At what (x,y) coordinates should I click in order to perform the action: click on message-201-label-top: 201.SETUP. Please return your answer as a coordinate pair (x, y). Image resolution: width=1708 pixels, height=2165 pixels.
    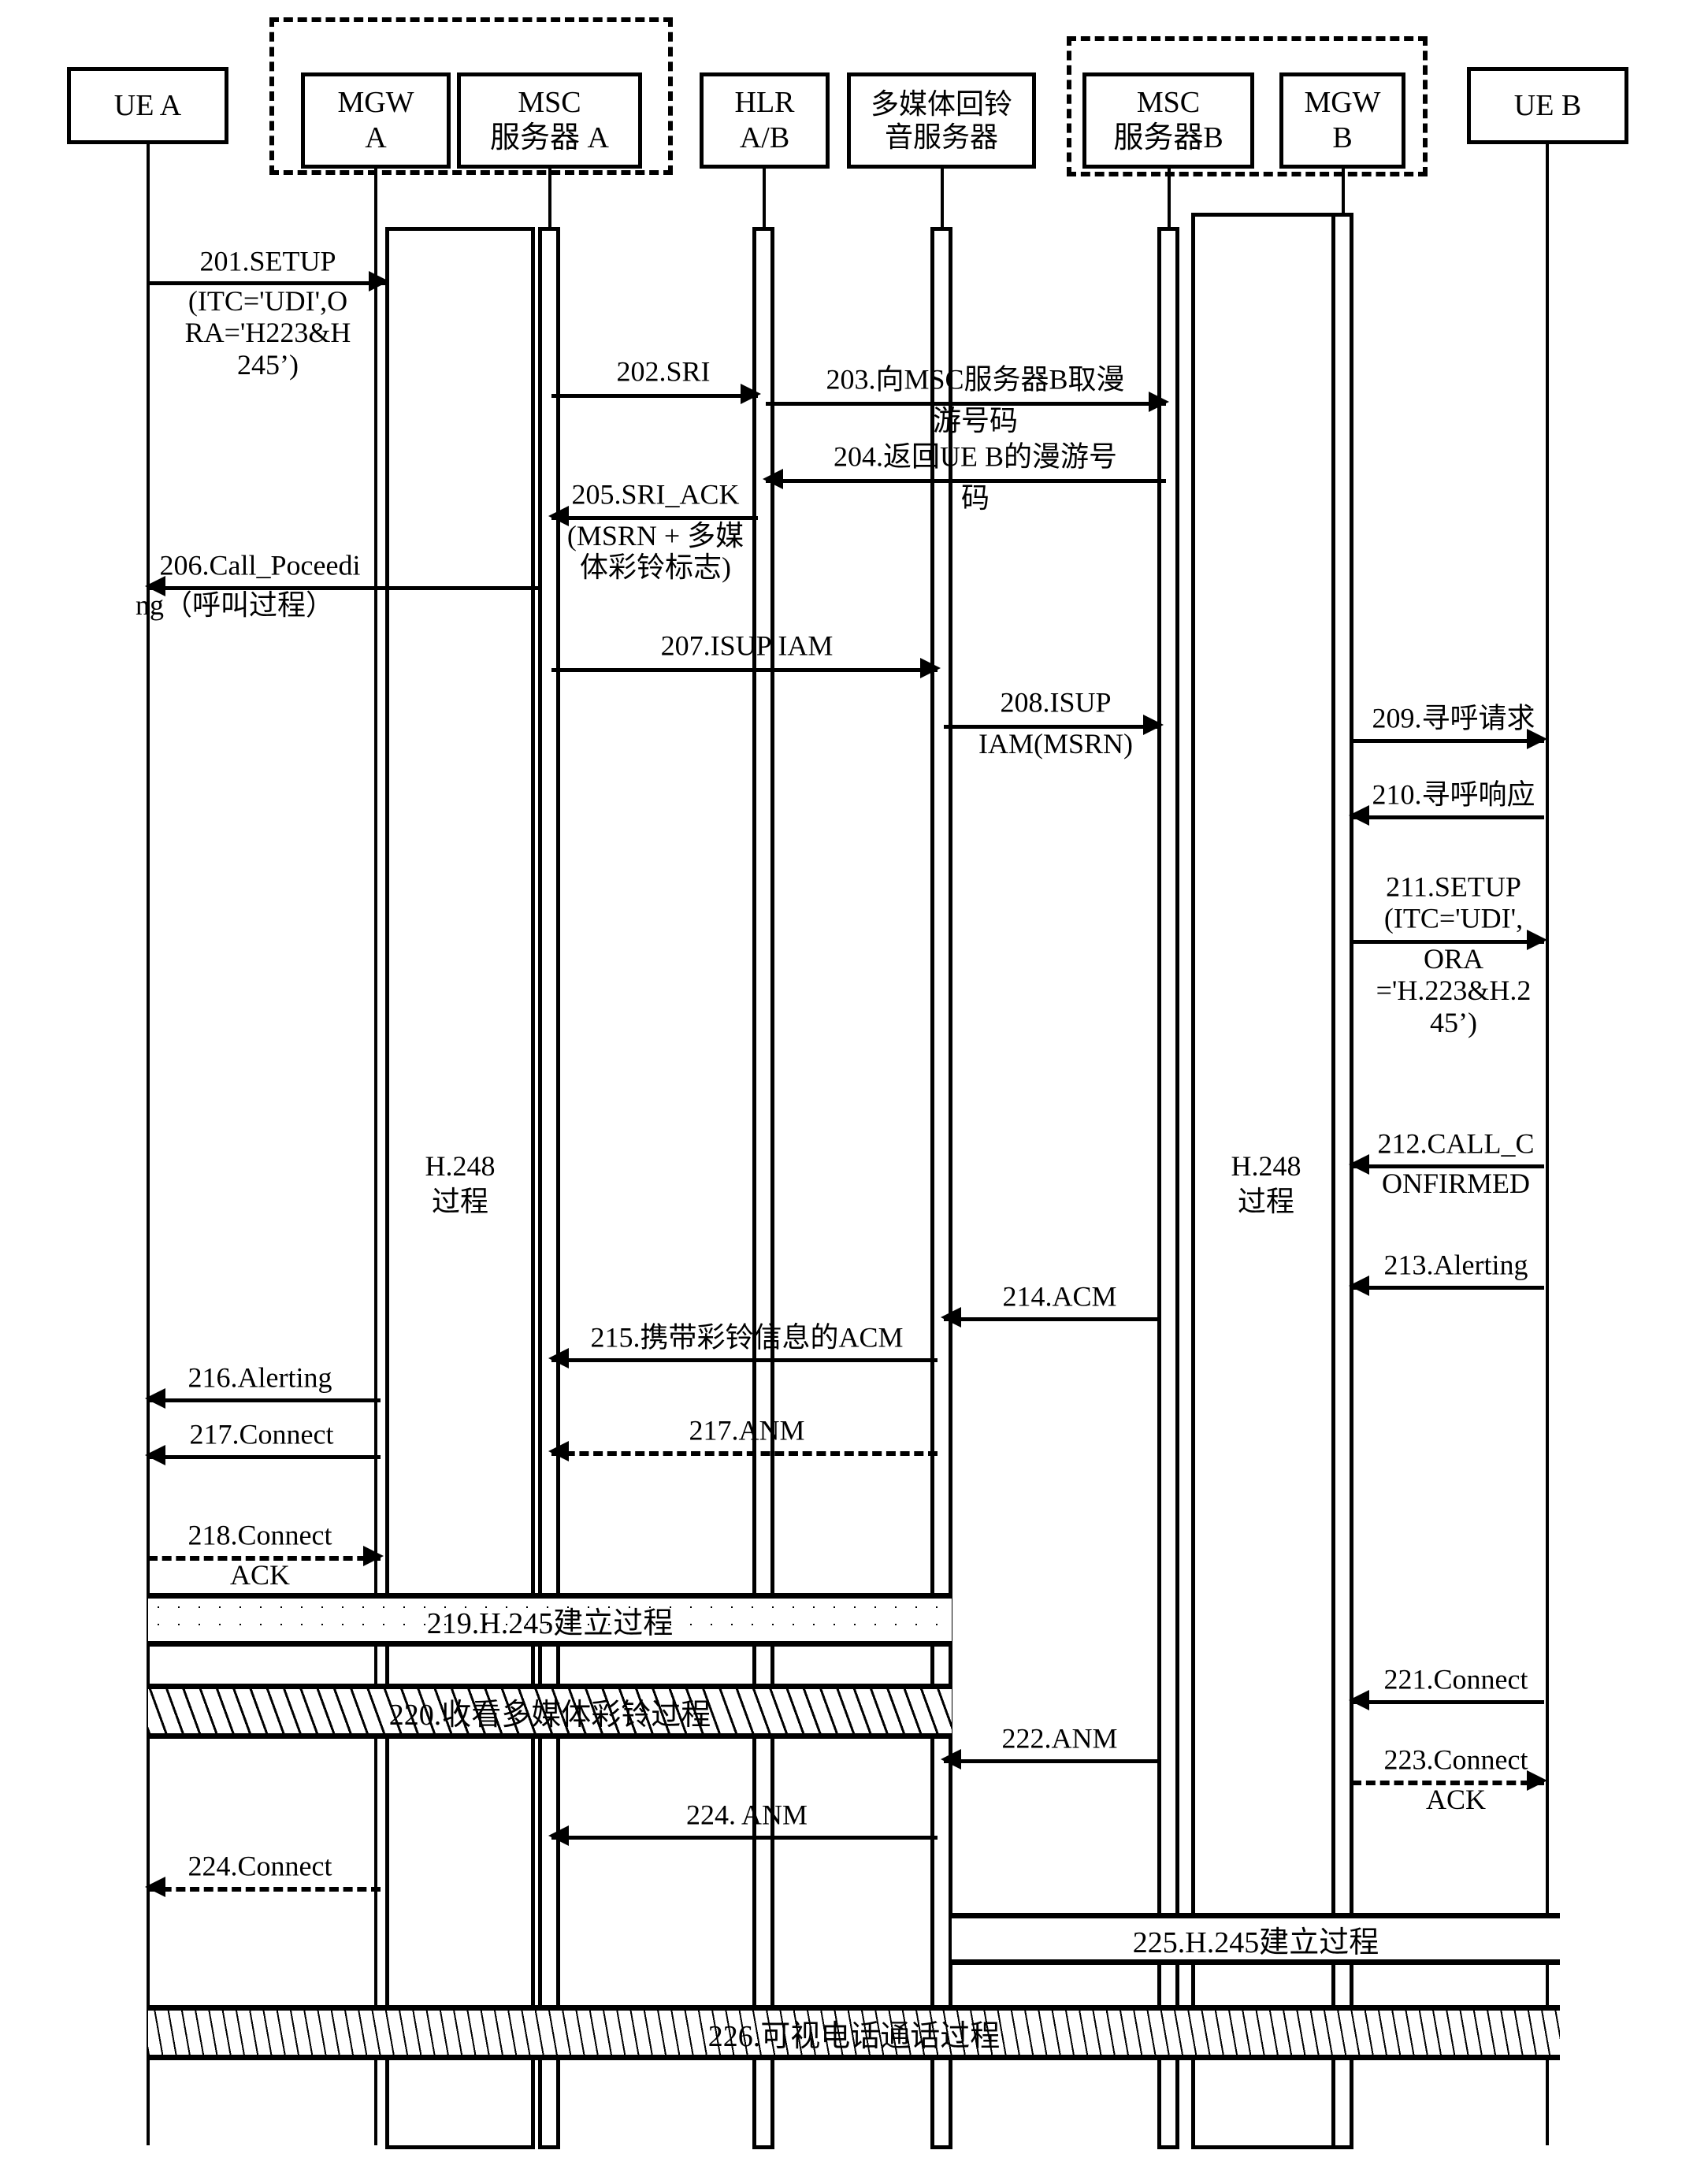
    Looking at the image, I should click on (267, 261).